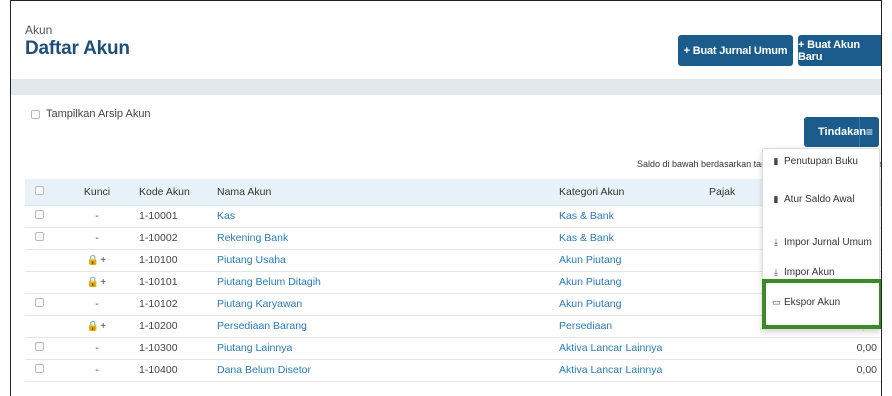 The image size is (892, 396). What do you see at coordinates (446, 87) in the screenshot?
I see `header-divider` at bounding box center [446, 87].